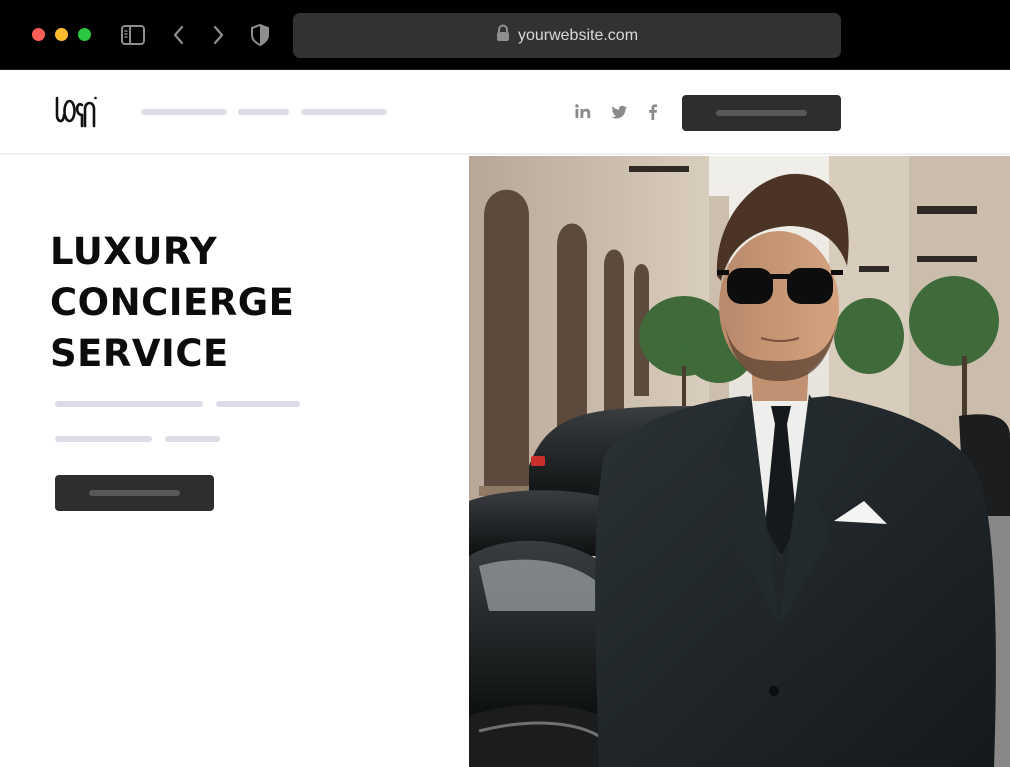 This screenshot has width=1010, height=767. I want to click on hero-title-line: SERVICE, so click(139, 353).